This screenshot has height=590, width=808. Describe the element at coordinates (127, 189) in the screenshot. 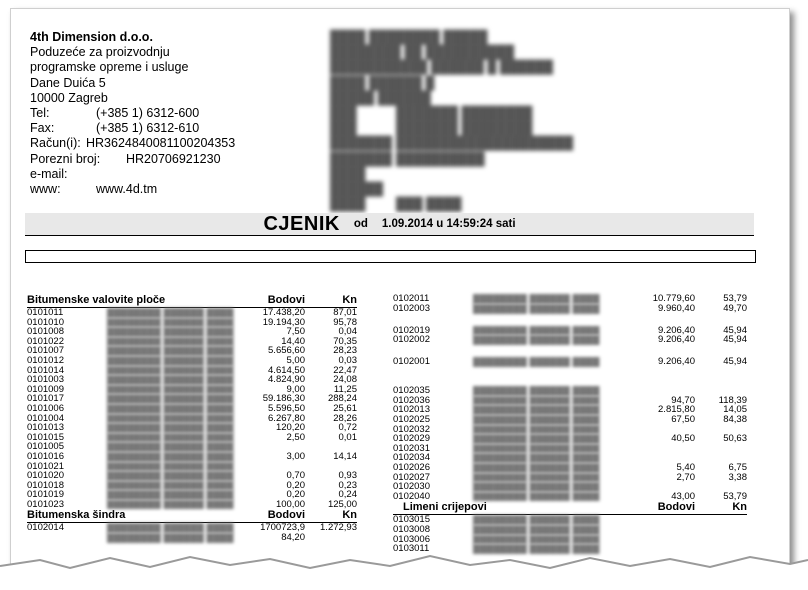

I see `www-value: www.4d.tm` at that location.